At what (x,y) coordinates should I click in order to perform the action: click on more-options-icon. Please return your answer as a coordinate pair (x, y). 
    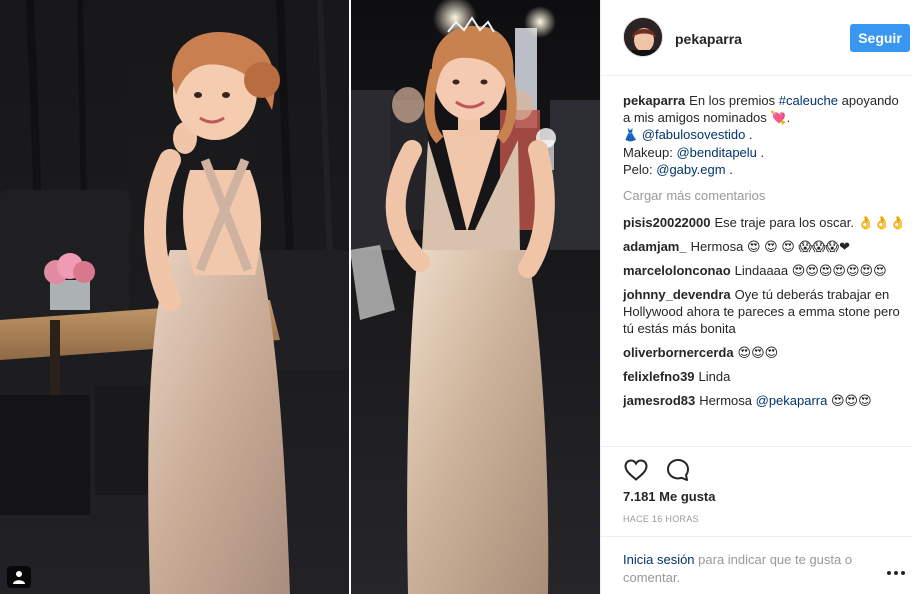
    Looking at the image, I should click on (897, 573).